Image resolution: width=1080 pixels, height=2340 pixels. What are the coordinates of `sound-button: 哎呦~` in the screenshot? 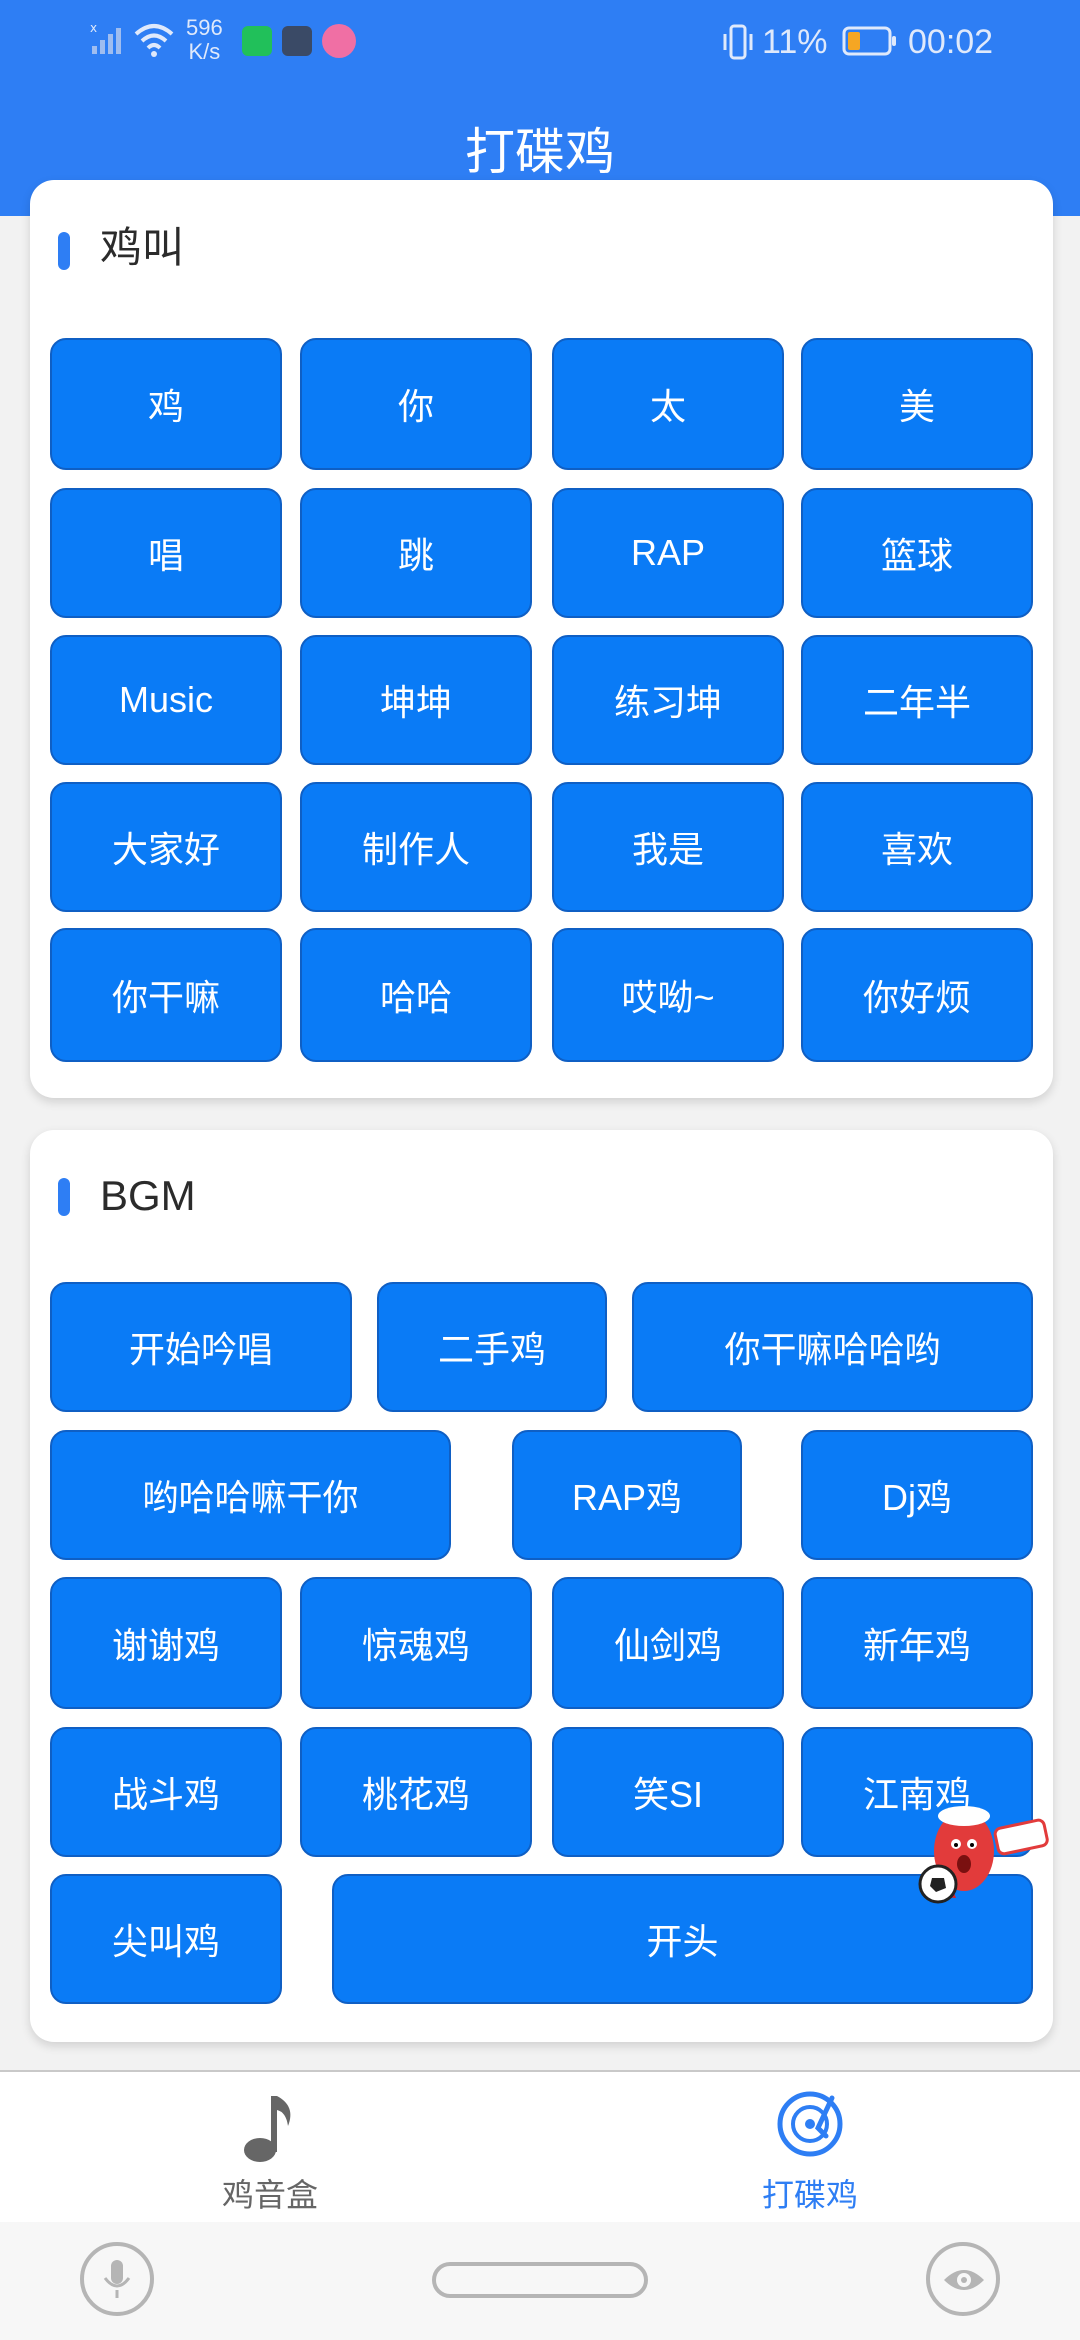 It's located at (668, 995).